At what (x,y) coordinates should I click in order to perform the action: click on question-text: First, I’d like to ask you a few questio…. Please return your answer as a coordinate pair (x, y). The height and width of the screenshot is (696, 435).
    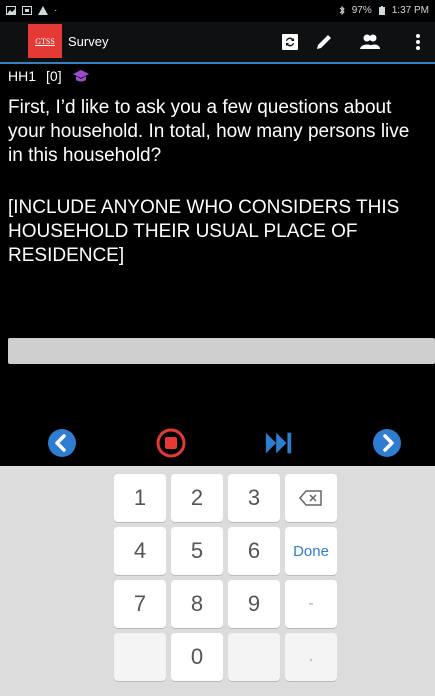
    Looking at the image, I should click on (209, 131).